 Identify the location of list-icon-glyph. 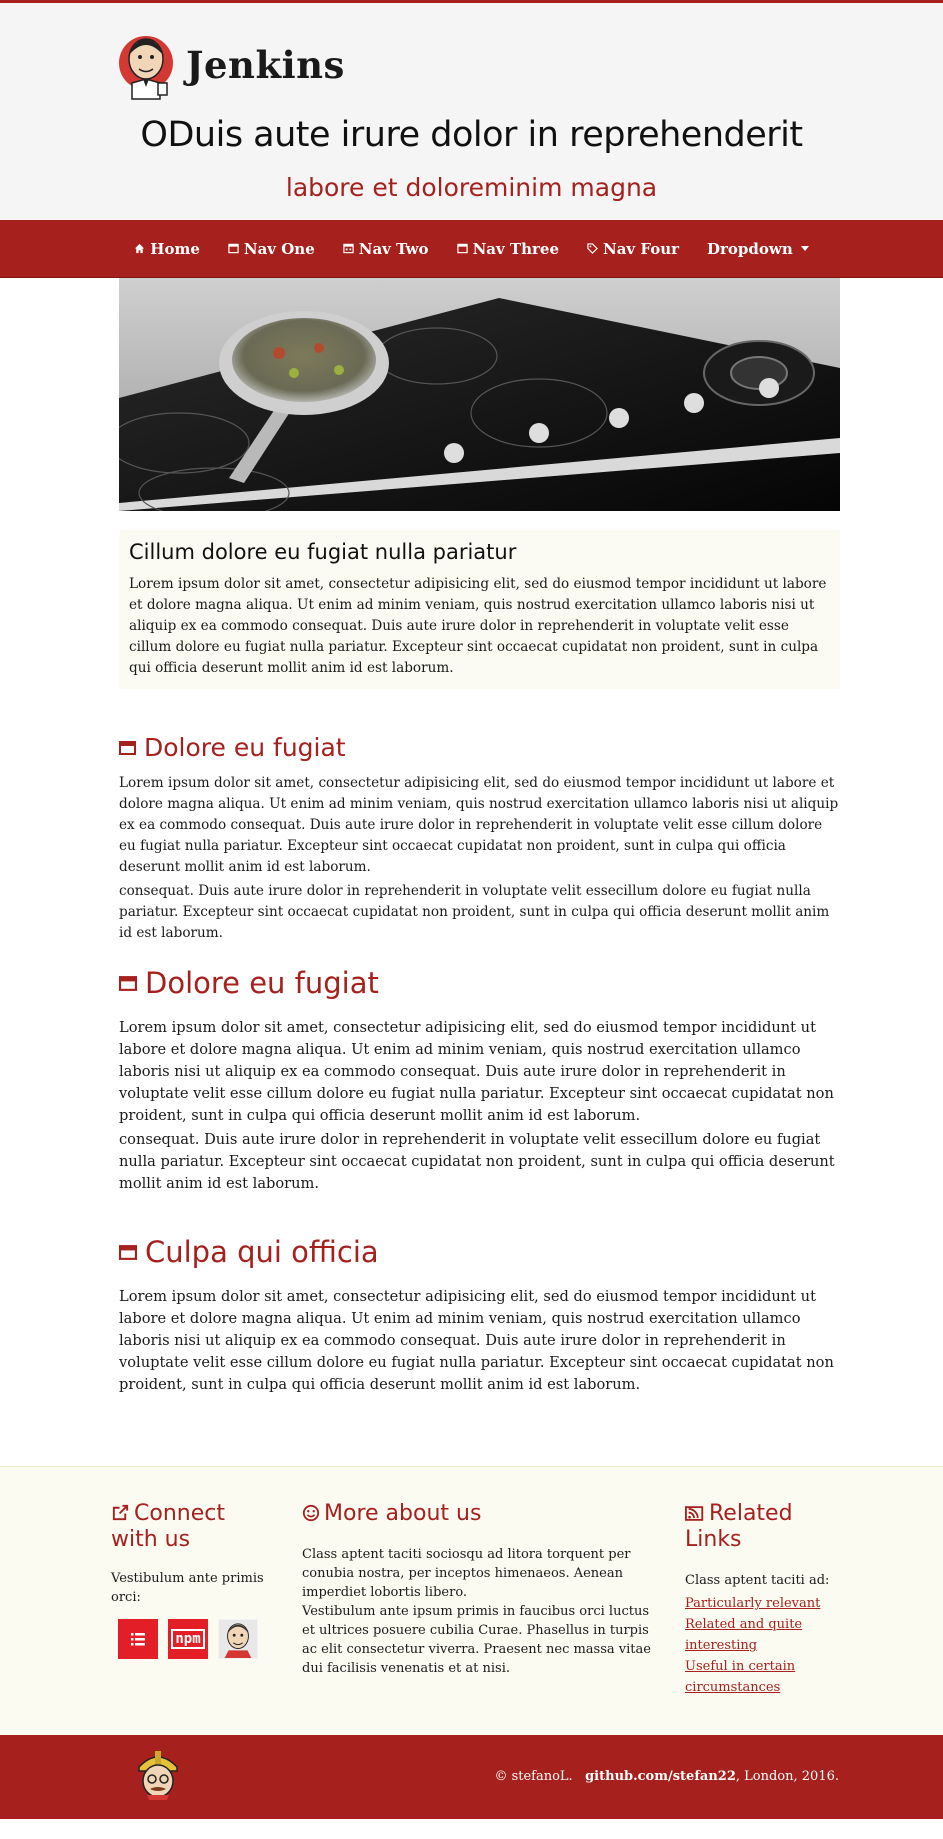
(138, 1639).